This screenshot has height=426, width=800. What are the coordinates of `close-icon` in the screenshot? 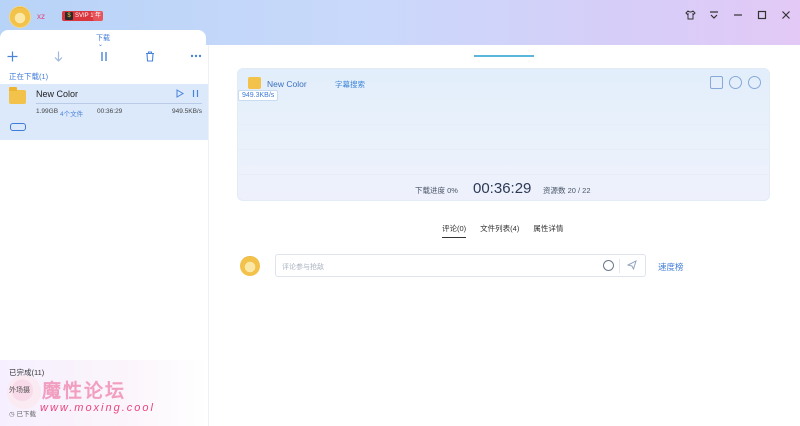 It's located at (786, 15).